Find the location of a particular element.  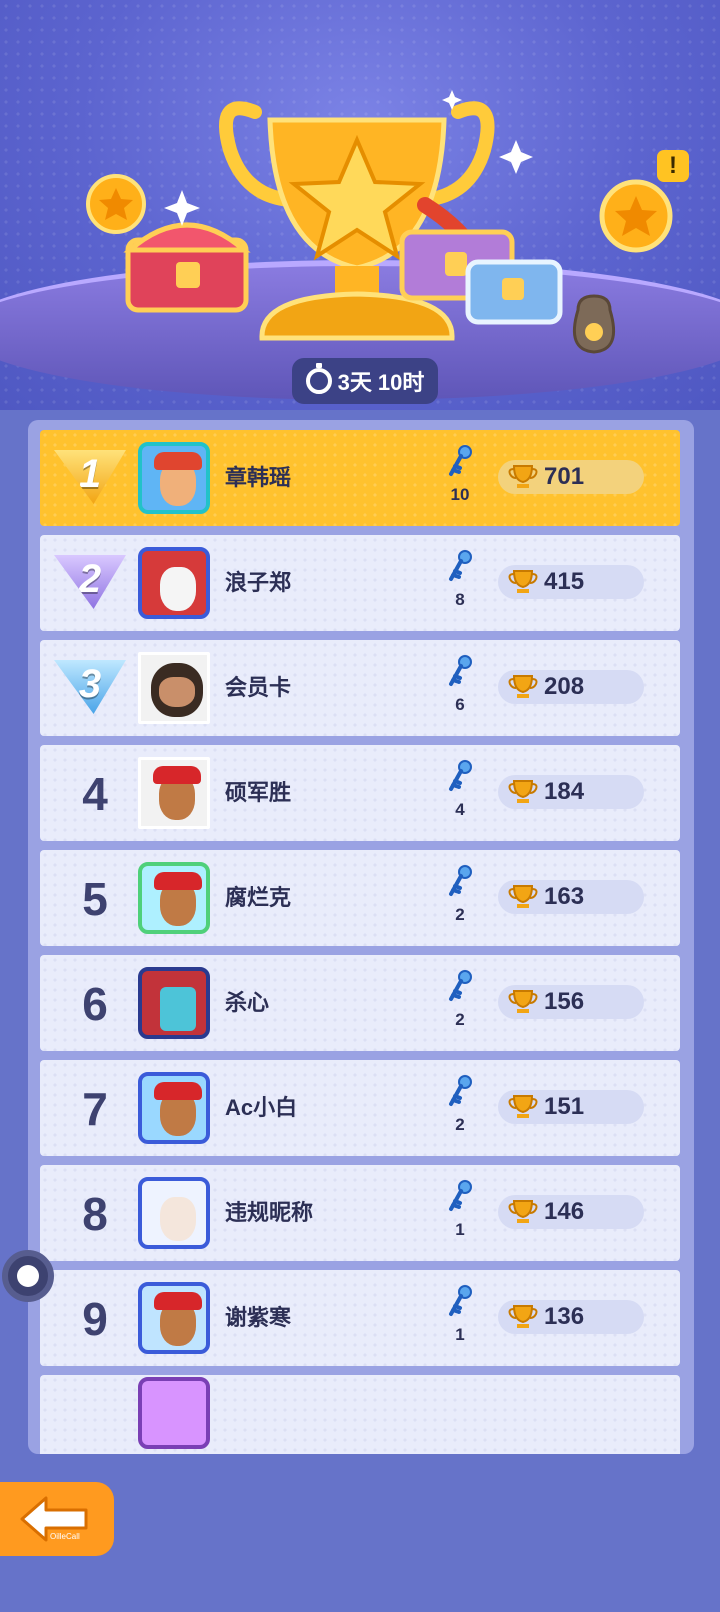

red-chest-icon is located at coordinates (187, 267).